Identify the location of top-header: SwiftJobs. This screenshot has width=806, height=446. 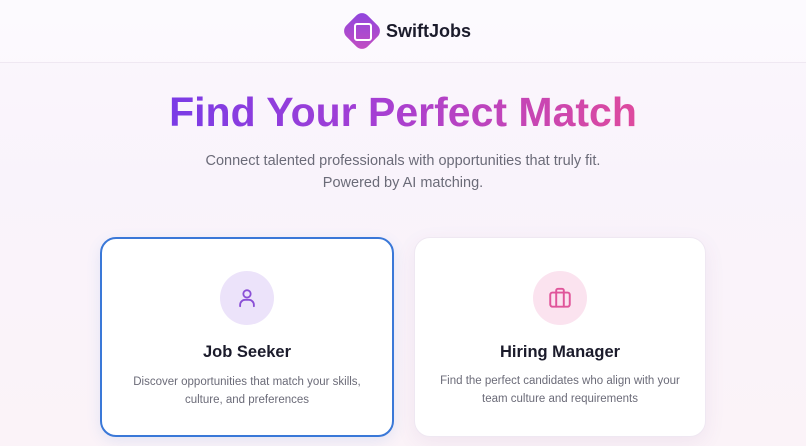
(403, 31).